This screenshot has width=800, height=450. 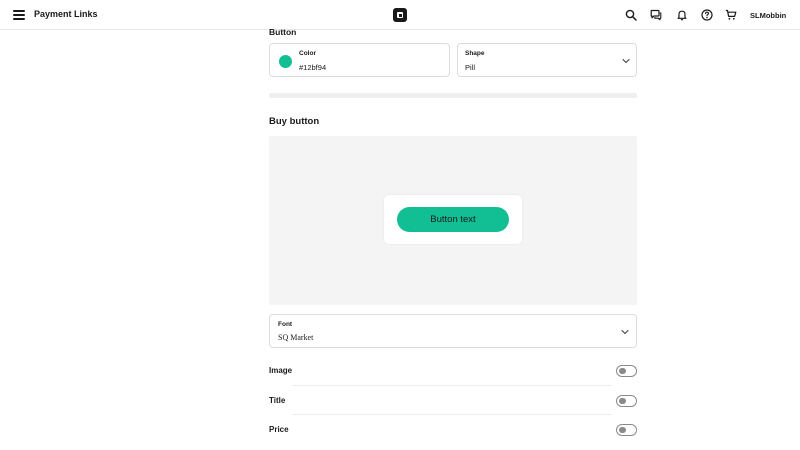 What do you see at coordinates (731, 15) in the screenshot?
I see `cart-icon` at bounding box center [731, 15].